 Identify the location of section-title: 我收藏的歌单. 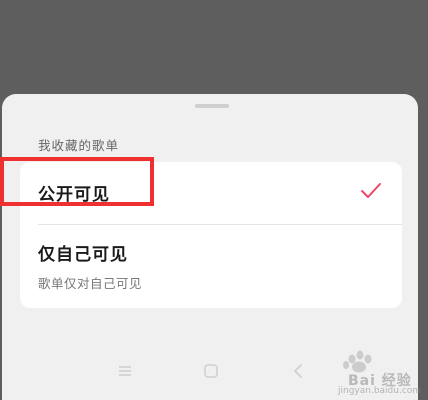
(79, 145).